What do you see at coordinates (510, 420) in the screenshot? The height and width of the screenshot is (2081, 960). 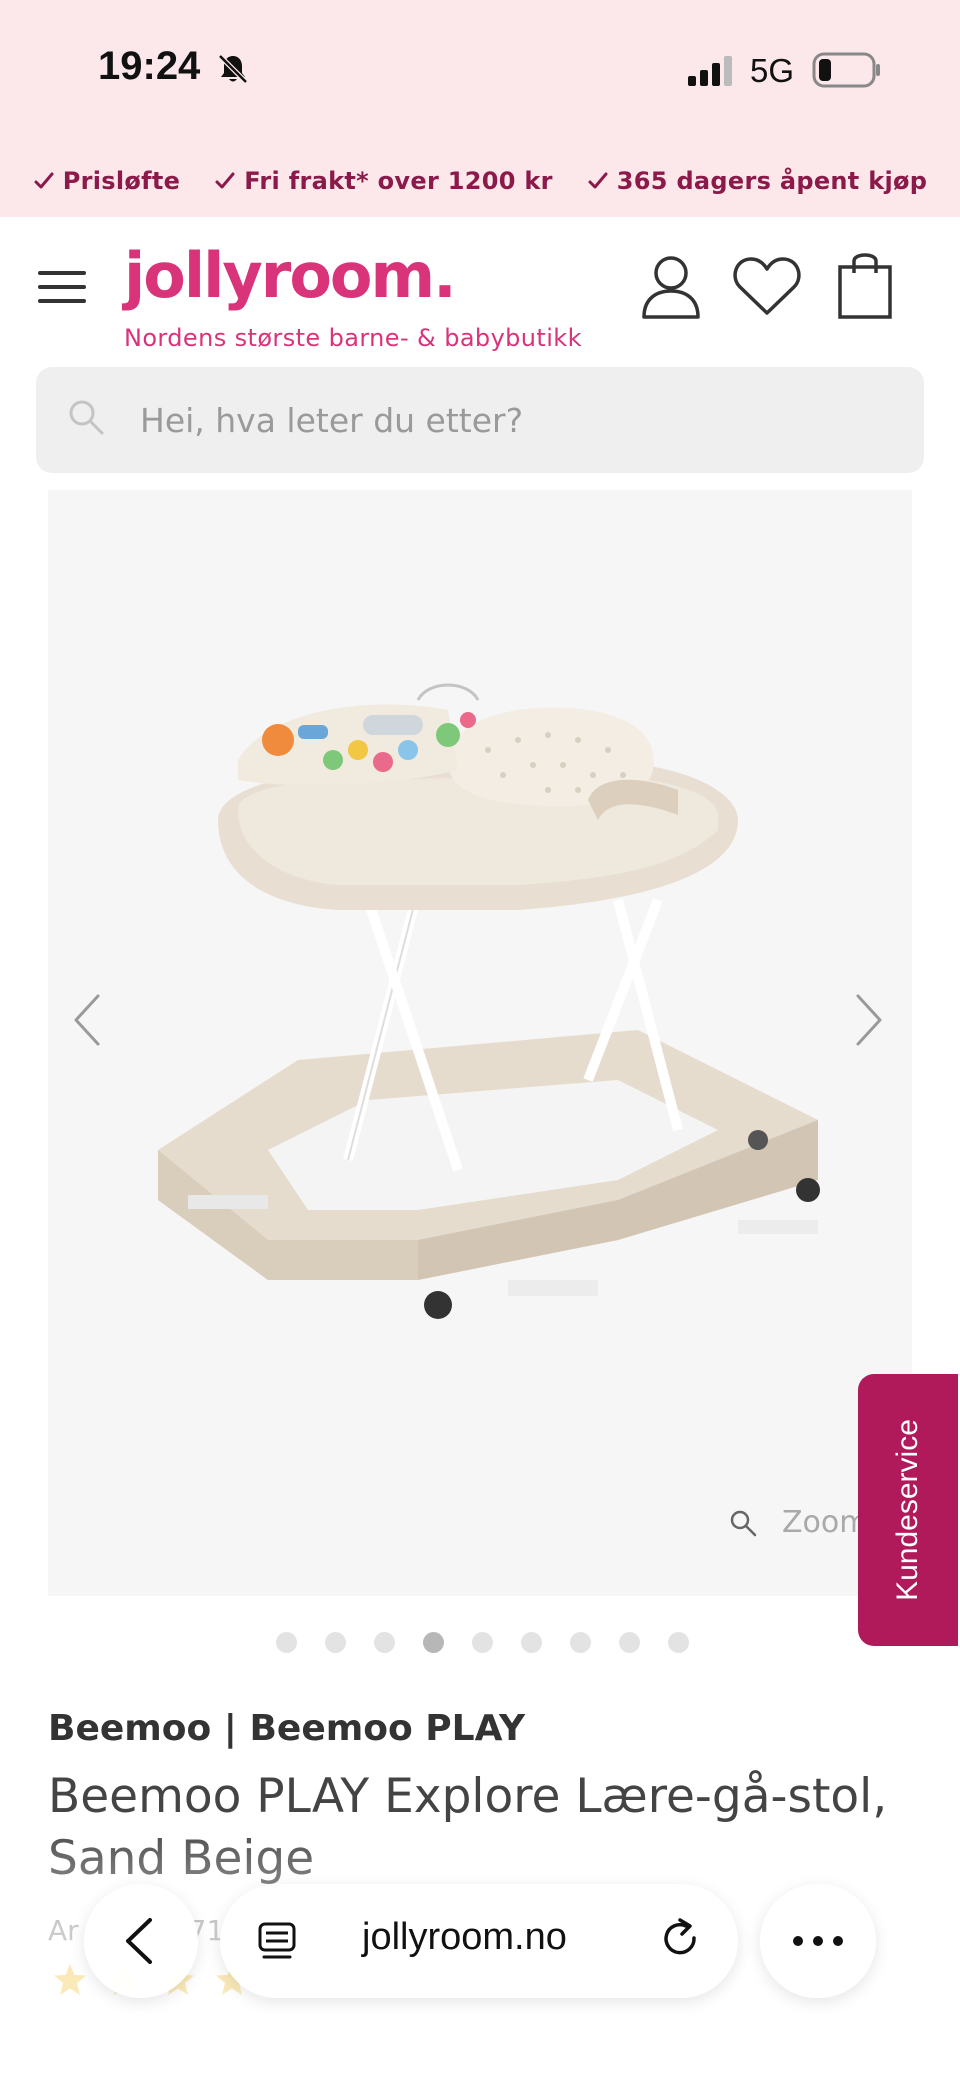 I see `search-input` at bounding box center [510, 420].